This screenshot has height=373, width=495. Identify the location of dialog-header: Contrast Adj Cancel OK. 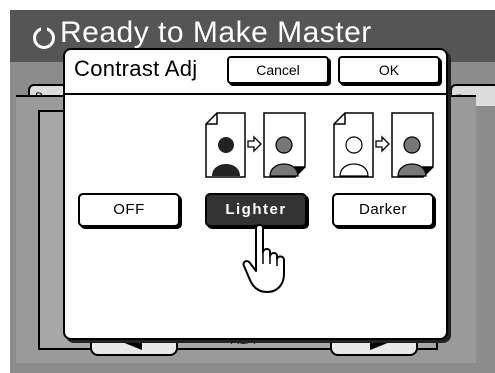
(255, 72).